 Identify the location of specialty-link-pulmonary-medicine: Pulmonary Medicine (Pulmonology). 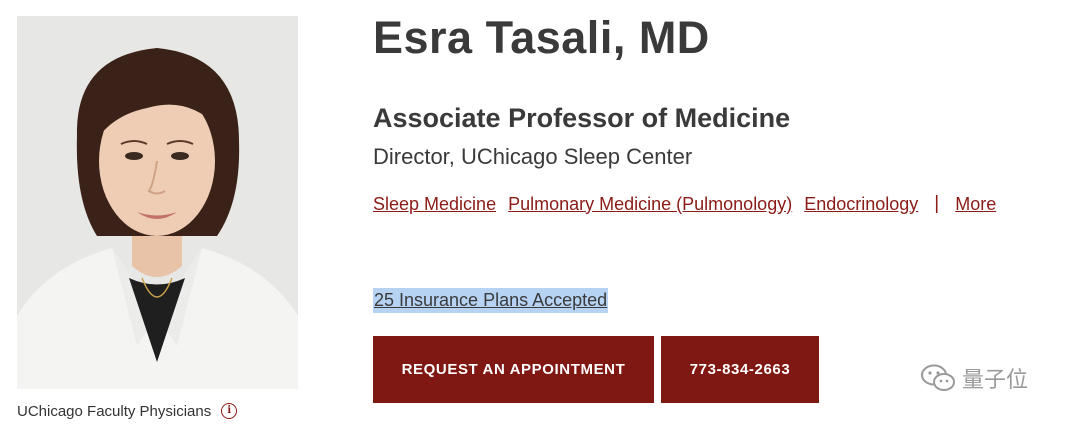
(650, 204).